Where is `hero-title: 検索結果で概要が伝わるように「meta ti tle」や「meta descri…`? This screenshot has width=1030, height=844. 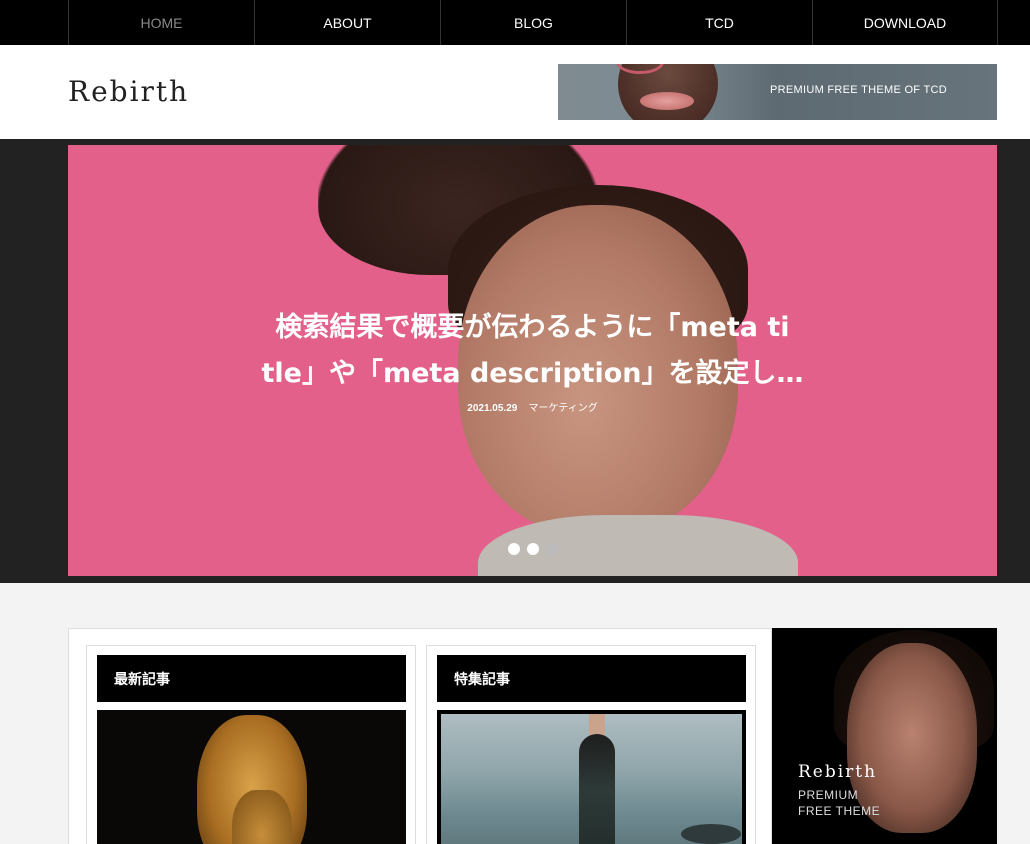 hero-title: 検索結果で概要が伝わるように「meta ti tle」や「meta descri… is located at coordinates (532, 351).